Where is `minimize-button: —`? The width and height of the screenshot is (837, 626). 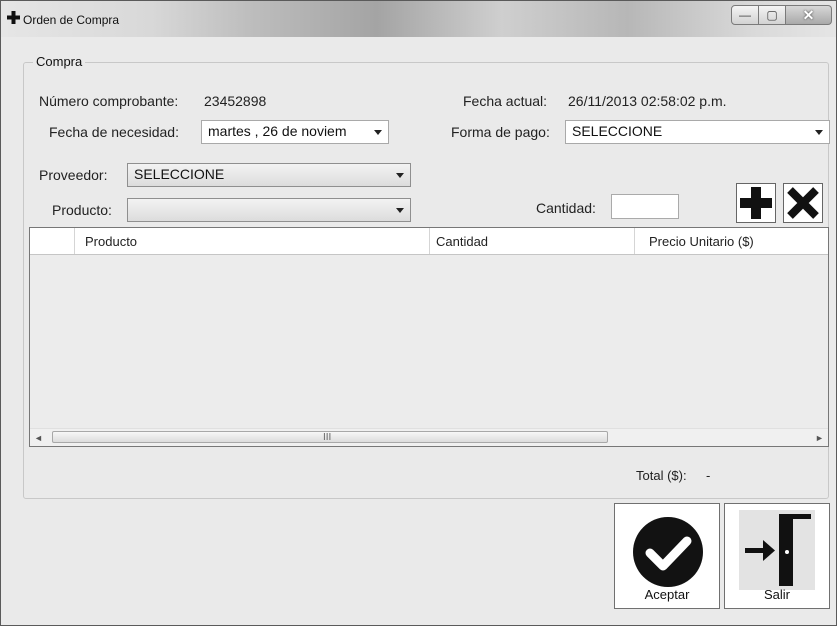
minimize-button: — is located at coordinates (745, 15).